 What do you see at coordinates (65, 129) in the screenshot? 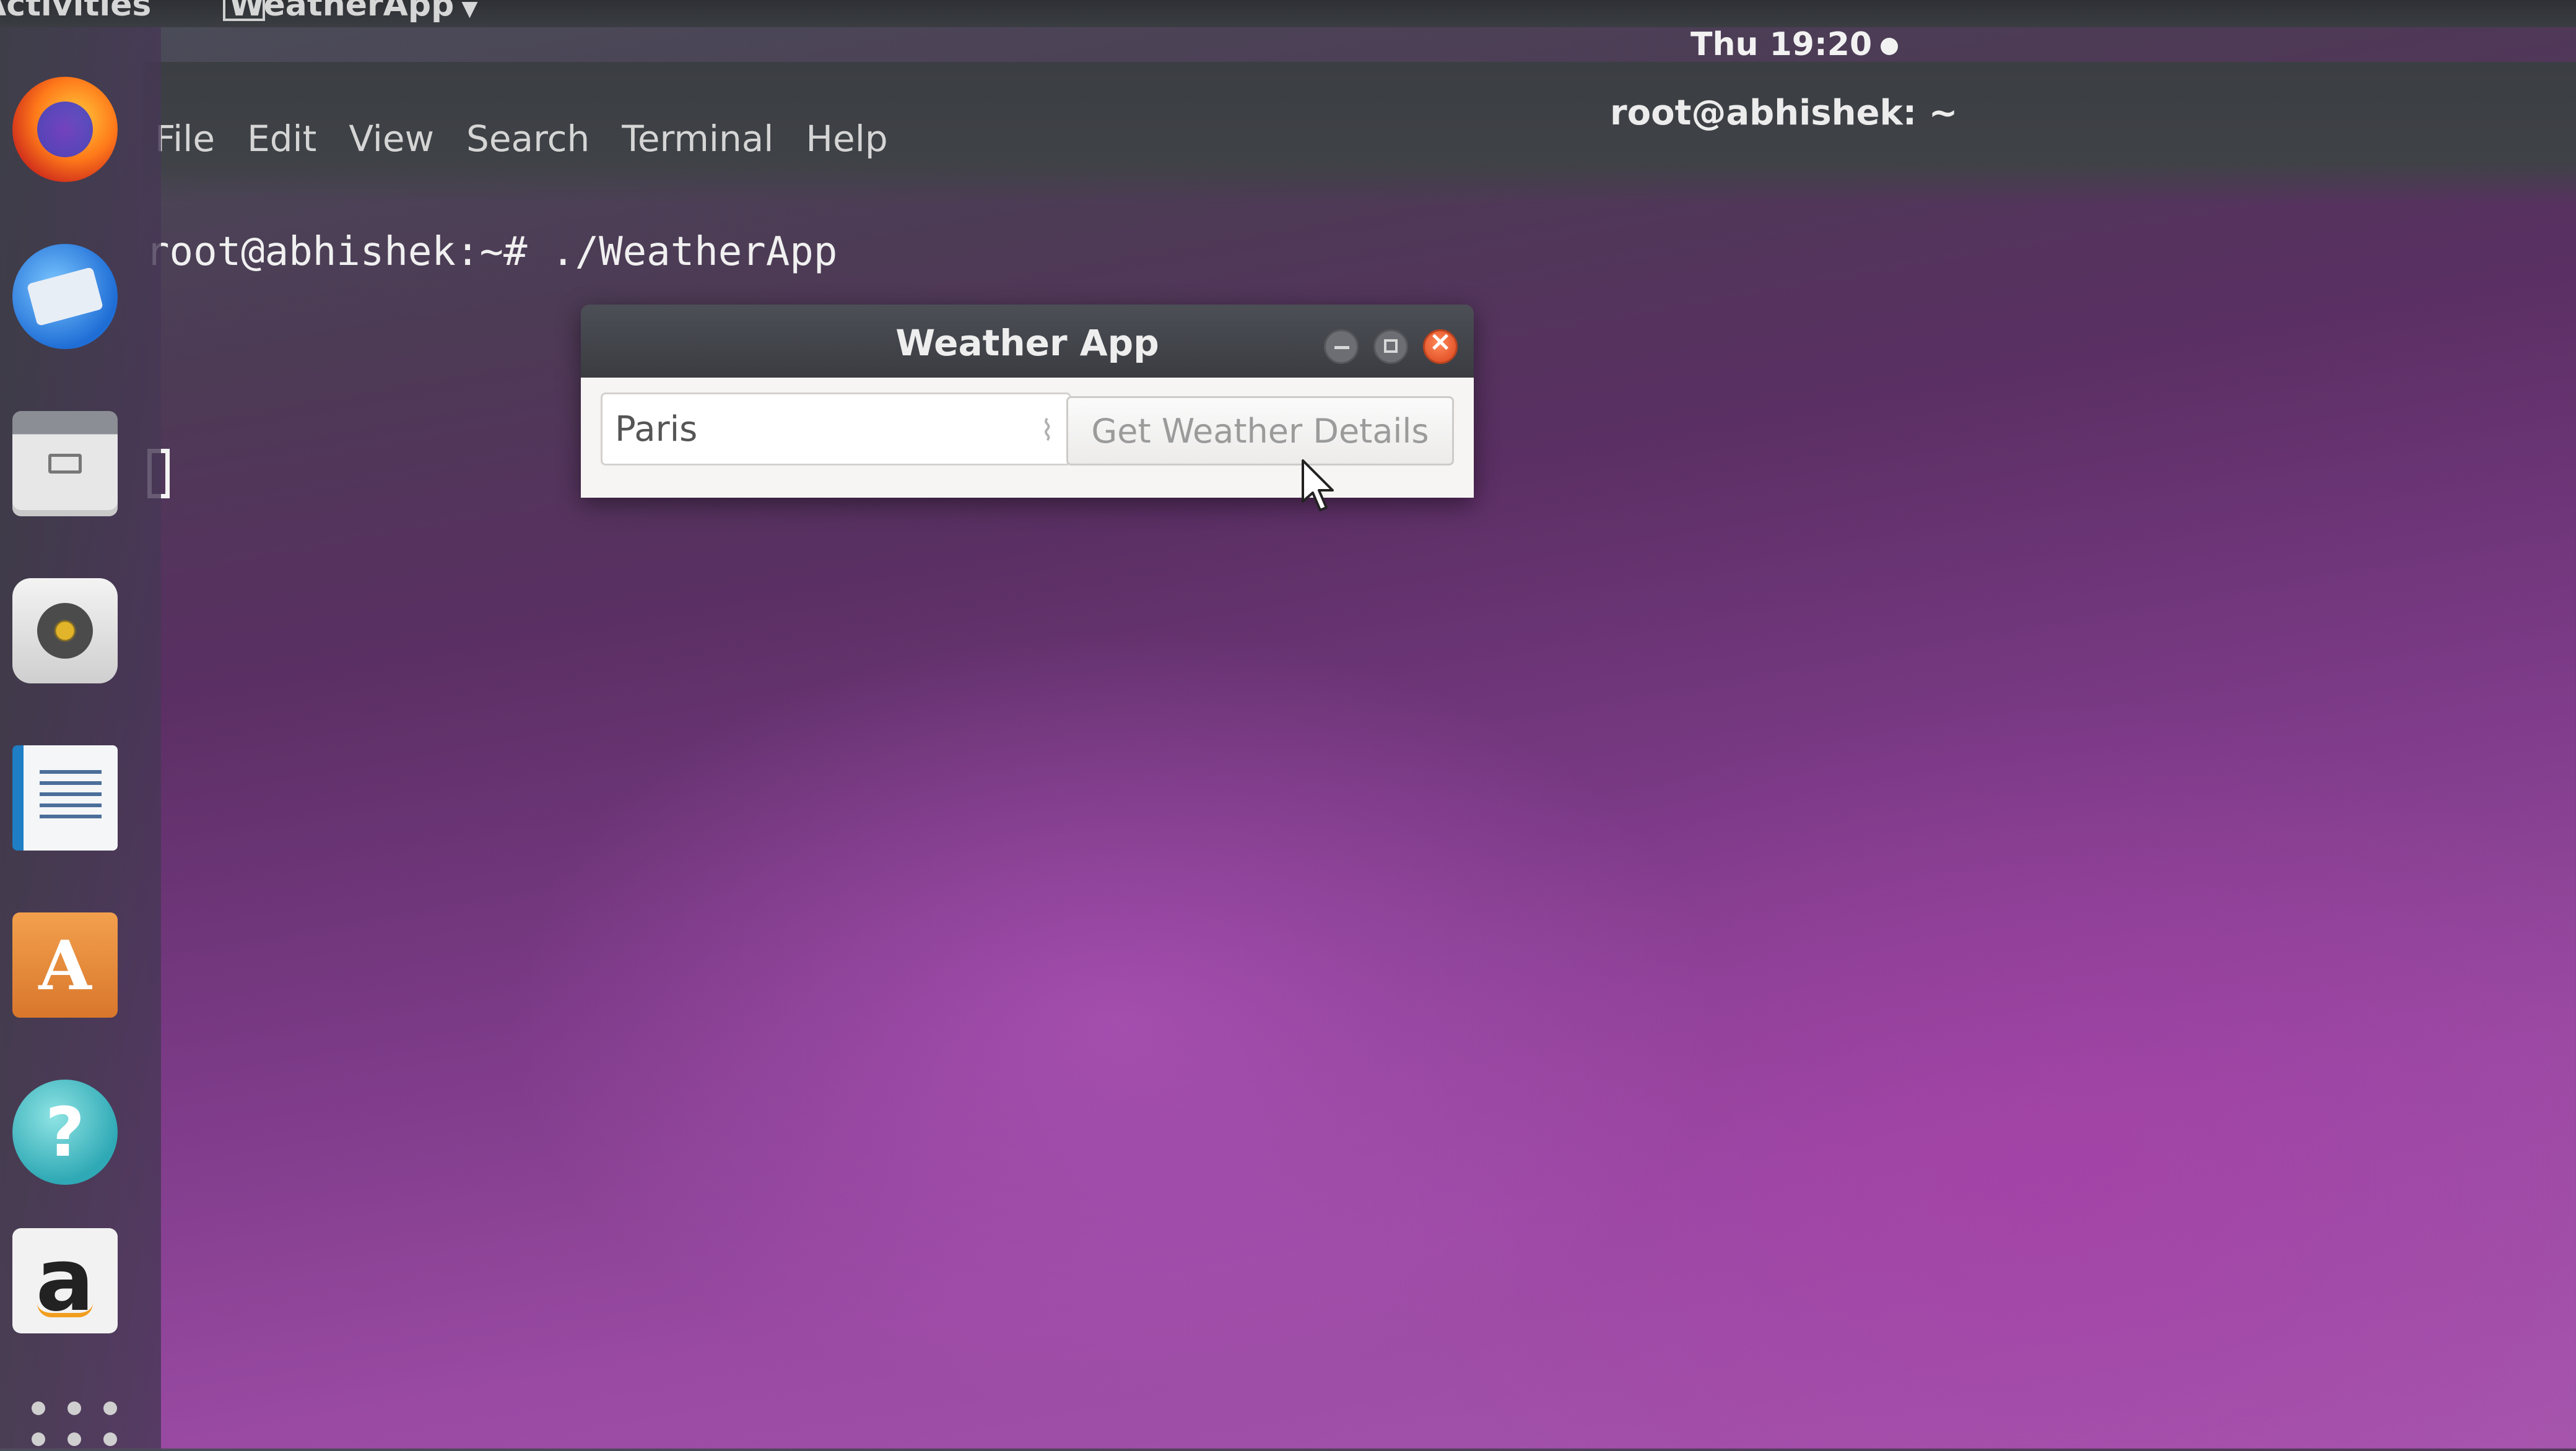
I see `firefox-icon` at bounding box center [65, 129].